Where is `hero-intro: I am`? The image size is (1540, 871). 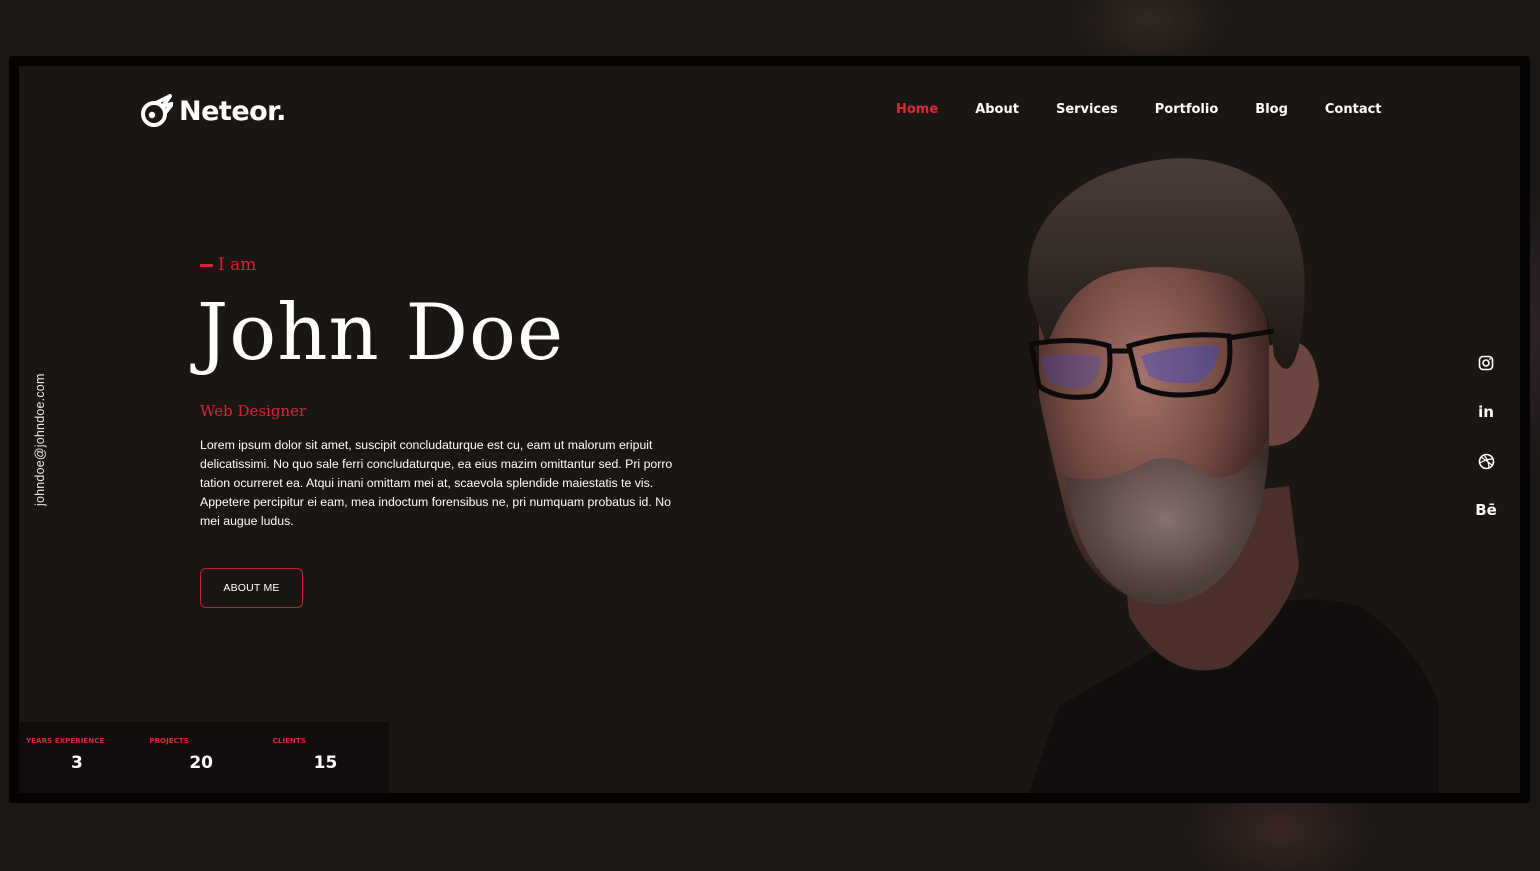
hero-intro: I am is located at coordinates (228, 265).